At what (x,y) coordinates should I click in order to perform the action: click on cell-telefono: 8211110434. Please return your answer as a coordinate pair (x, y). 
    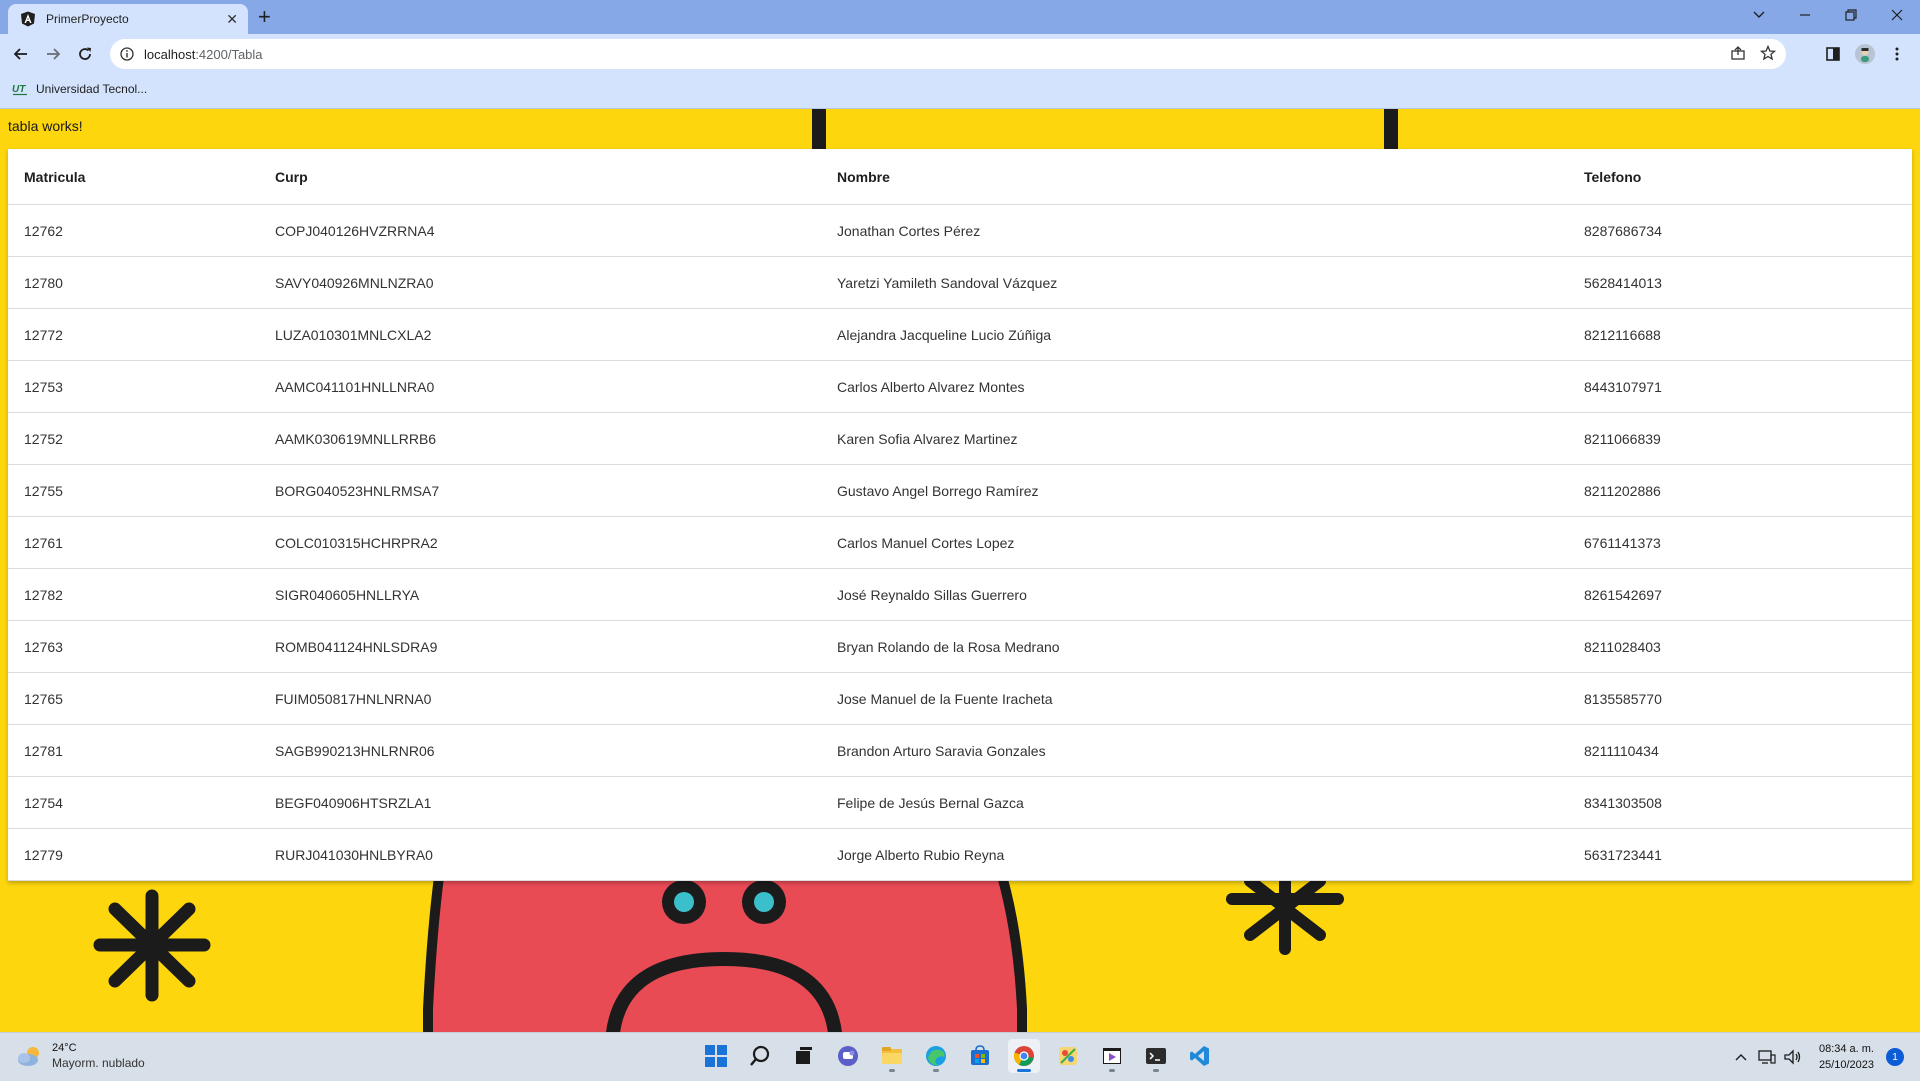
    Looking at the image, I should click on (1748, 750).